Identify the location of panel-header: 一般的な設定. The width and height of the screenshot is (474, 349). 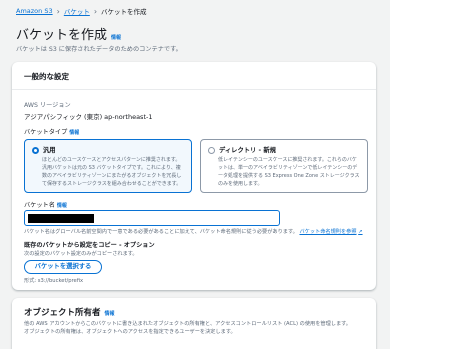
(194, 76).